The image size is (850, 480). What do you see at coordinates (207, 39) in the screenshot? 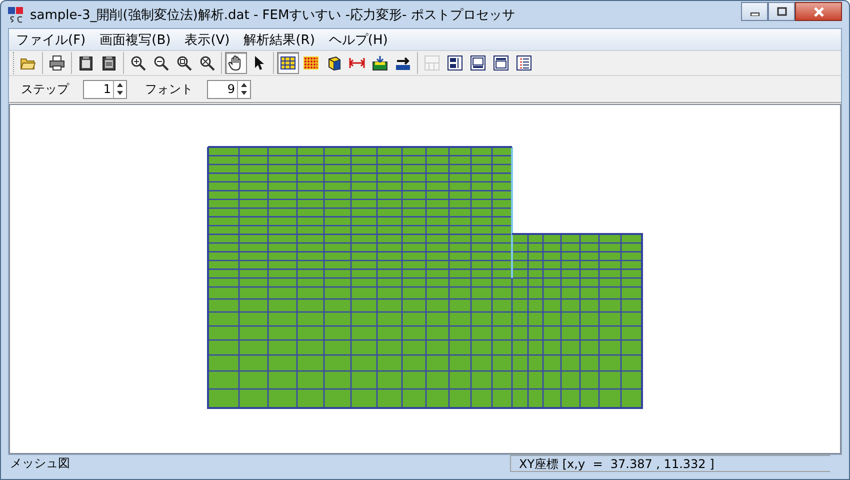
I see `menu-item: 表示(V)` at bounding box center [207, 39].